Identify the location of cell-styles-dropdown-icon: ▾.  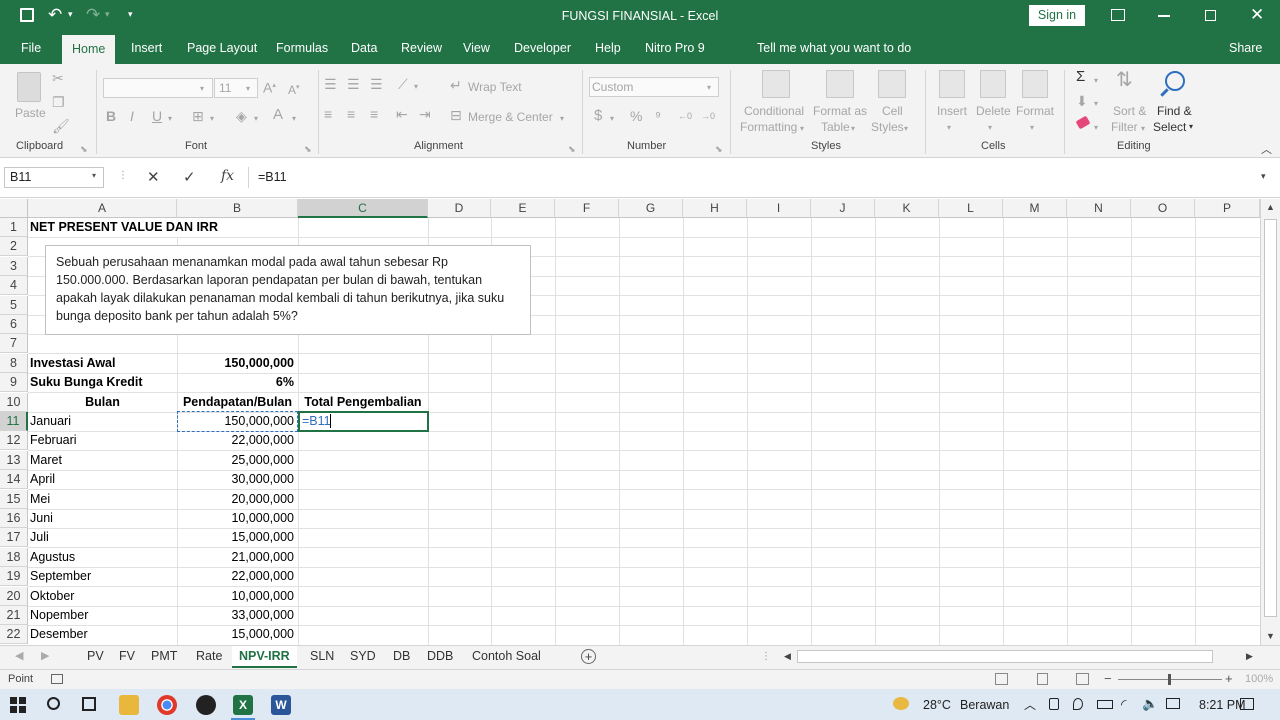
(906, 129).